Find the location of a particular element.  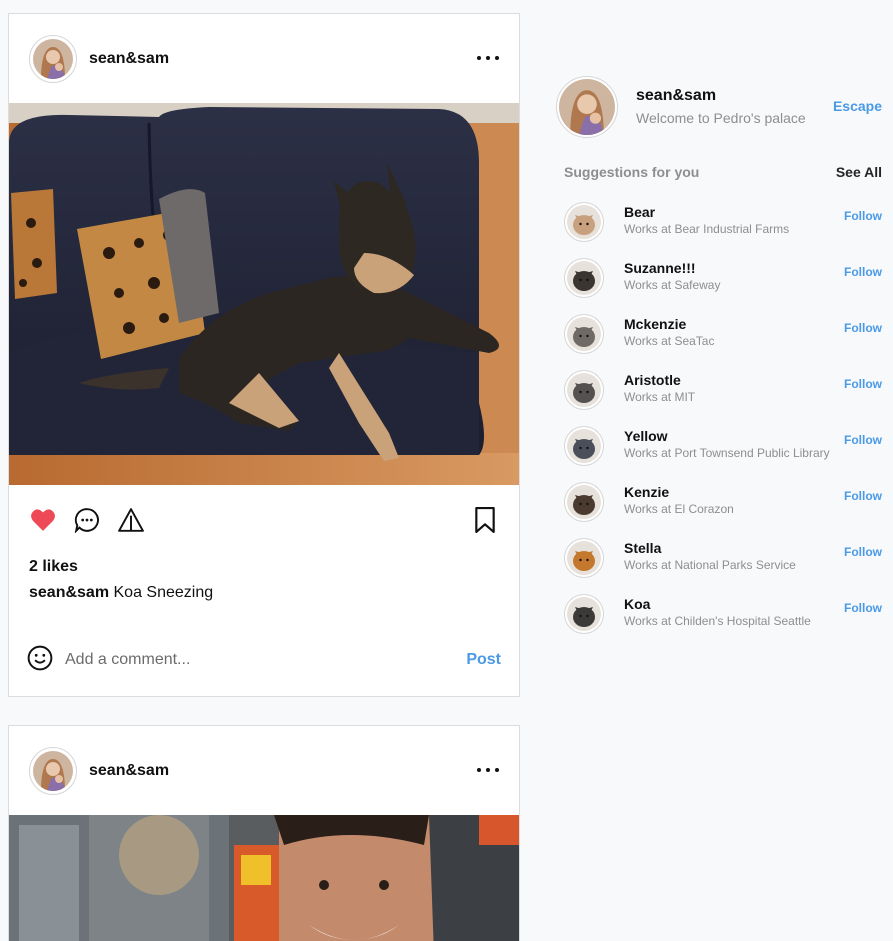

suggestion-info: Mckenzie Works at SeaTac is located at coordinates (669, 332).